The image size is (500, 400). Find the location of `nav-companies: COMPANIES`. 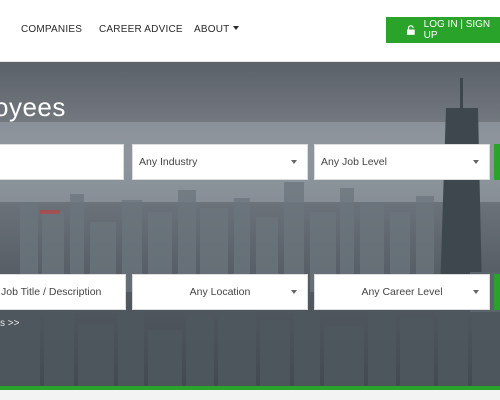

nav-companies: COMPANIES is located at coordinates (51, 29).